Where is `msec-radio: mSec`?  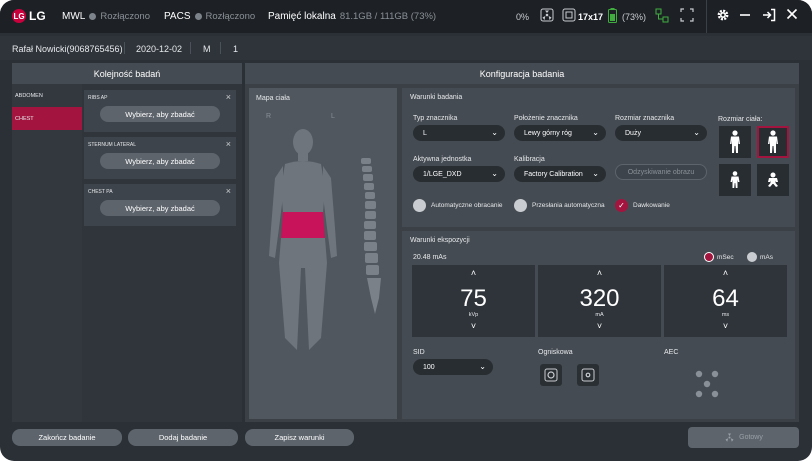 msec-radio: mSec is located at coordinates (719, 257).